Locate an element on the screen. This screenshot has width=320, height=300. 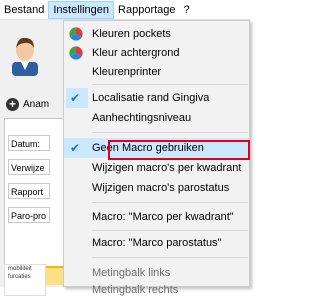
card-line-mobiliteit: mobiliteit is located at coordinates (20, 269).